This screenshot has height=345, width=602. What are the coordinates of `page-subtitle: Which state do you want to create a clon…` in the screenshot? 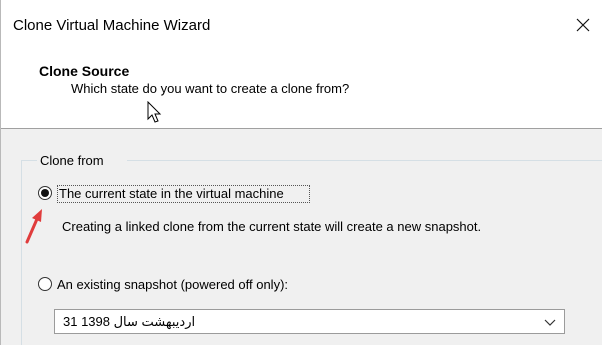 It's located at (210, 88).